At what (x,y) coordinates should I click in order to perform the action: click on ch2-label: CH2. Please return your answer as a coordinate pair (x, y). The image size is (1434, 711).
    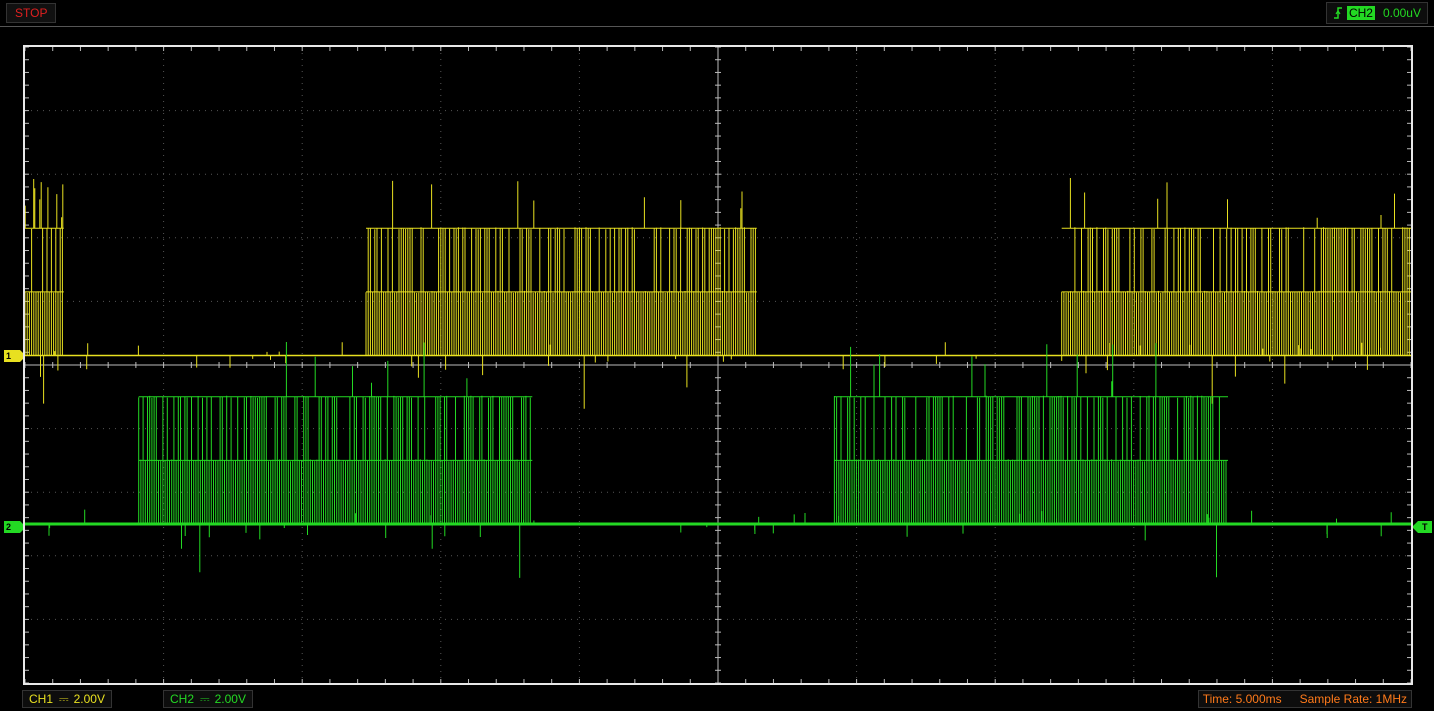
    Looking at the image, I should click on (182, 699).